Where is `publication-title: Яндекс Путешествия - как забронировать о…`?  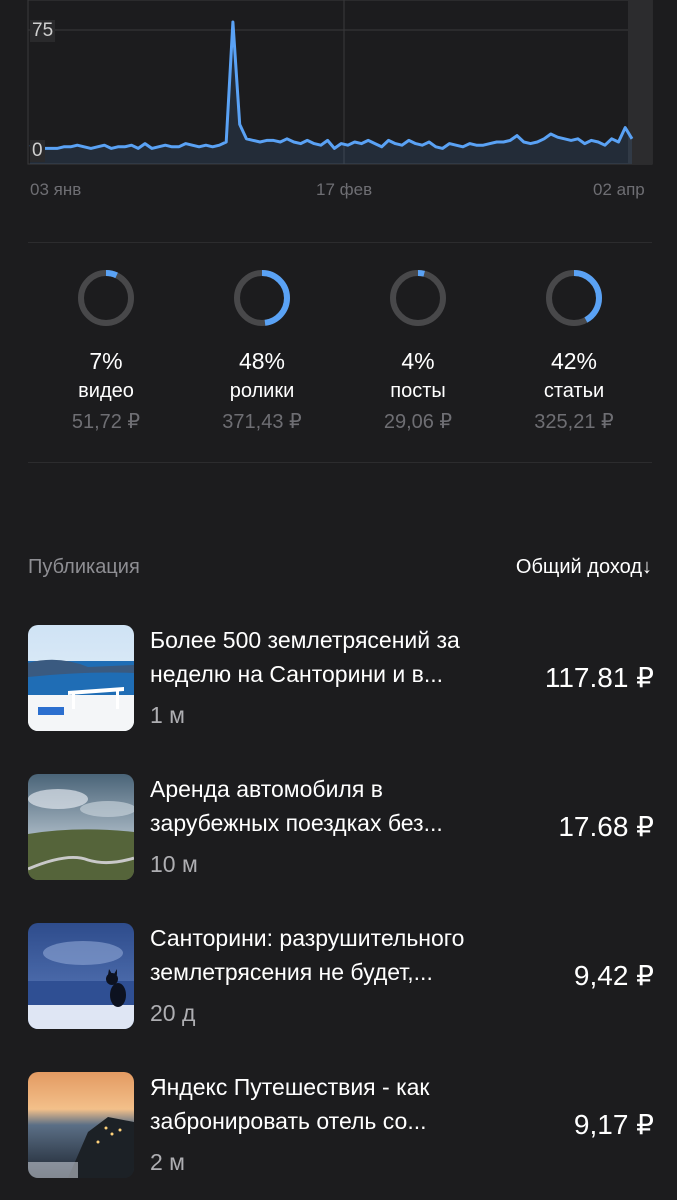 publication-title: Яндекс Путешествия - как забронировать о… is located at coordinates (340, 1104).